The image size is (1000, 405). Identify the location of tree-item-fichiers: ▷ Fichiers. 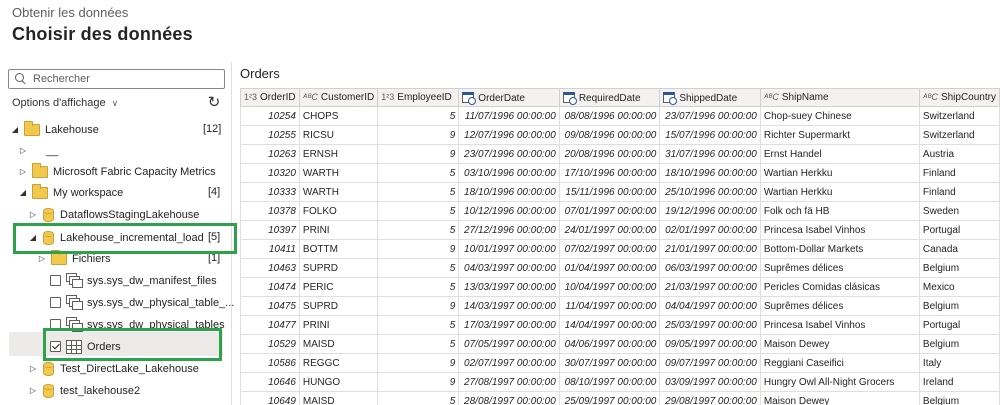
(74, 258).